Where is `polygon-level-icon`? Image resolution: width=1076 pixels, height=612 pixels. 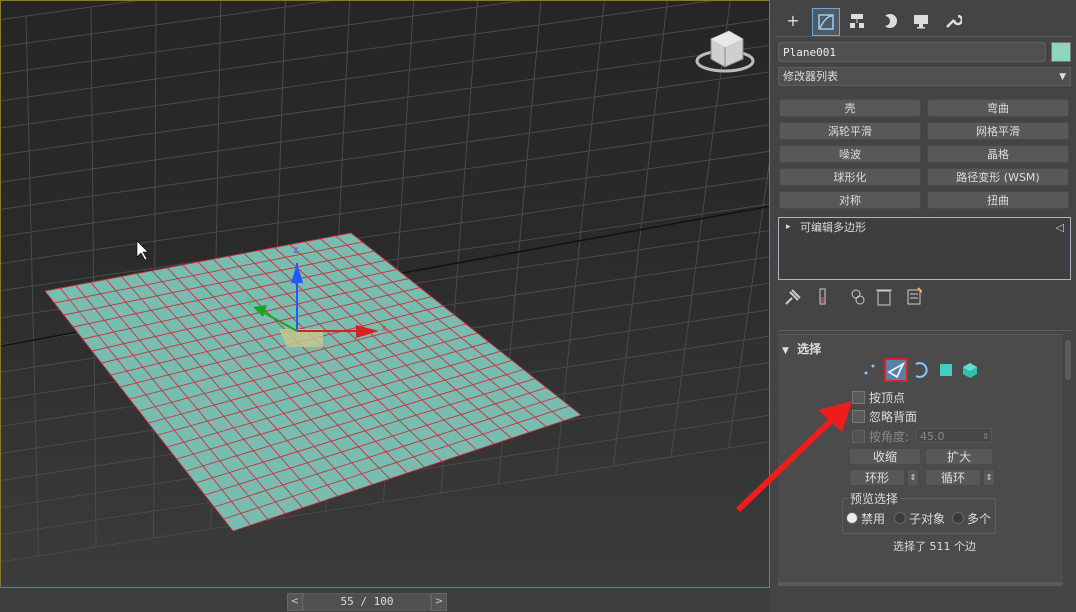 polygon-level-icon is located at coordinates (946, 370).